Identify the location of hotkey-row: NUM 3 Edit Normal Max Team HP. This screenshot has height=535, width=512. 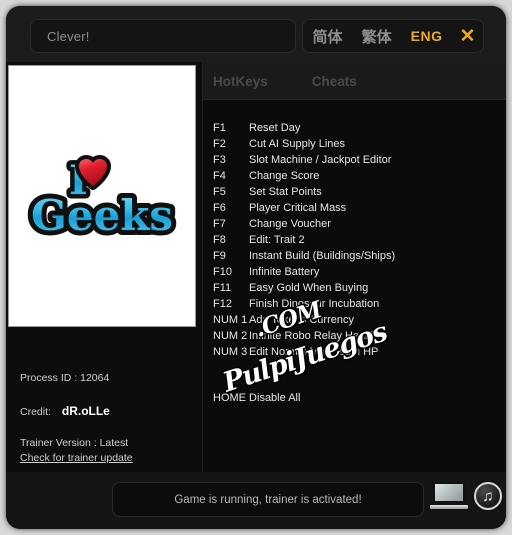
(358, 352).